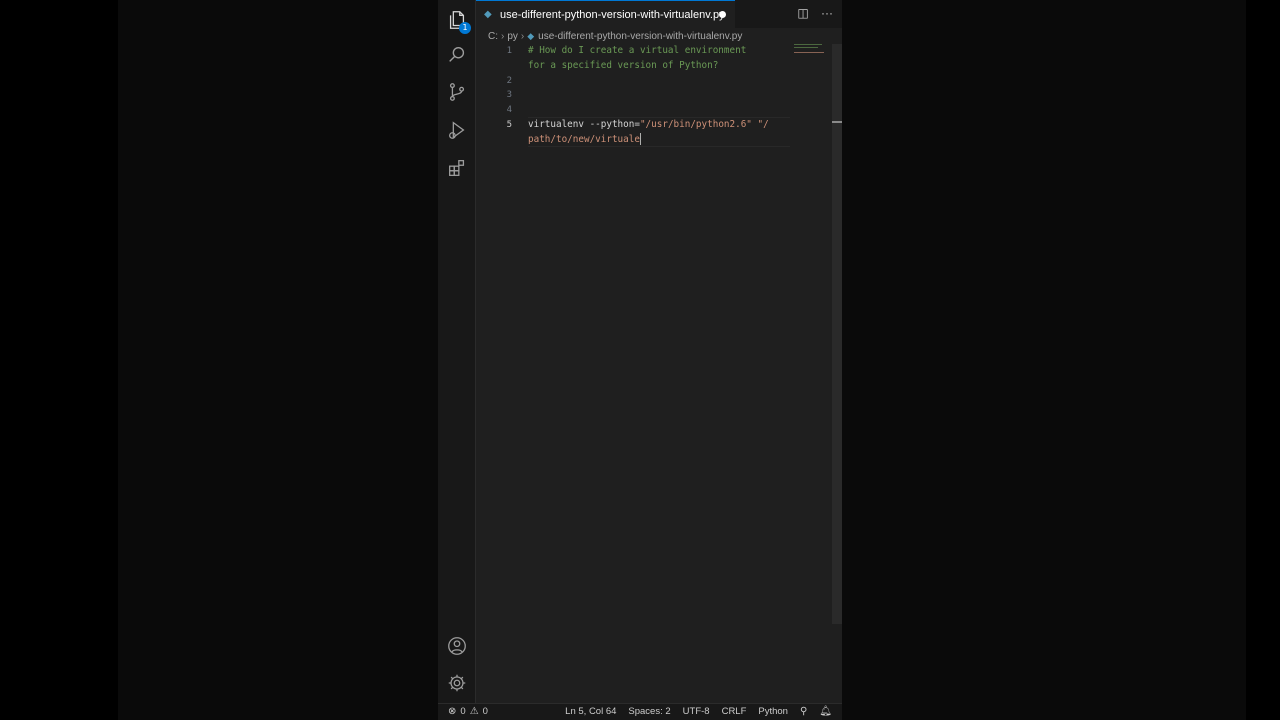  I want to click on split-editor-icon: ◫, so click(803, 13).